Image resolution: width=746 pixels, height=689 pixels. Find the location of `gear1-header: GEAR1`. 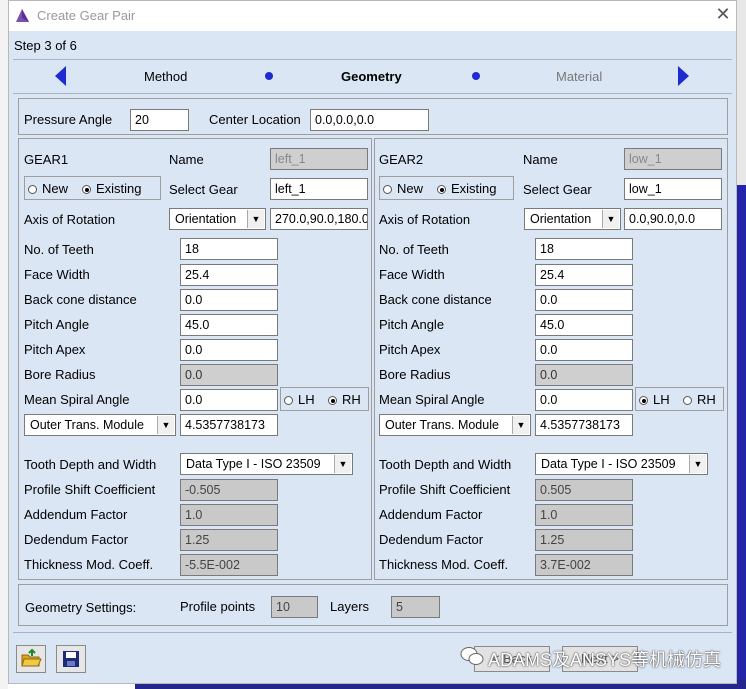

gear1-header: GEAR1 is located at coordinates (46, 159).